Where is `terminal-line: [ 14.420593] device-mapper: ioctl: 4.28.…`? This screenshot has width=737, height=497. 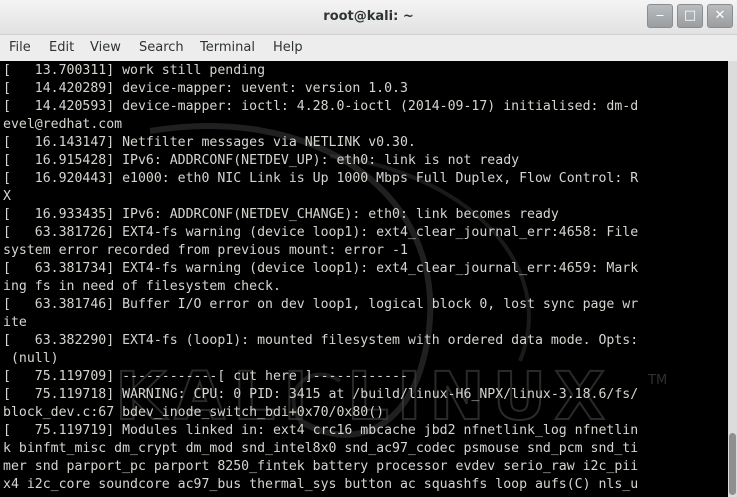 terminal-line: [ 14.420593] device-mapper: ioctl: 4.28.… is located at coordinates (321, 106).